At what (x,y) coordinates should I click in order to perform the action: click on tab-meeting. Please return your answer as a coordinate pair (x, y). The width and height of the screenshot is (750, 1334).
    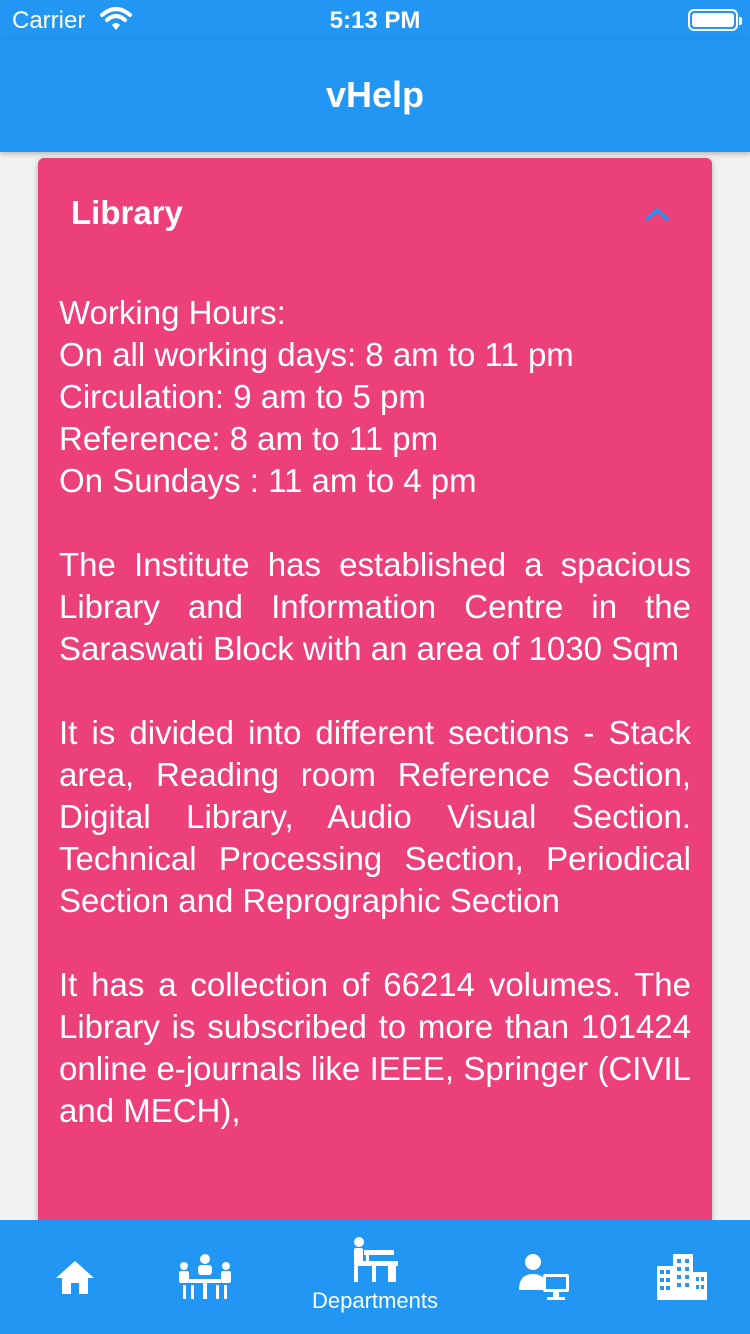
    Looking at the image, I should click on (205, 1277).